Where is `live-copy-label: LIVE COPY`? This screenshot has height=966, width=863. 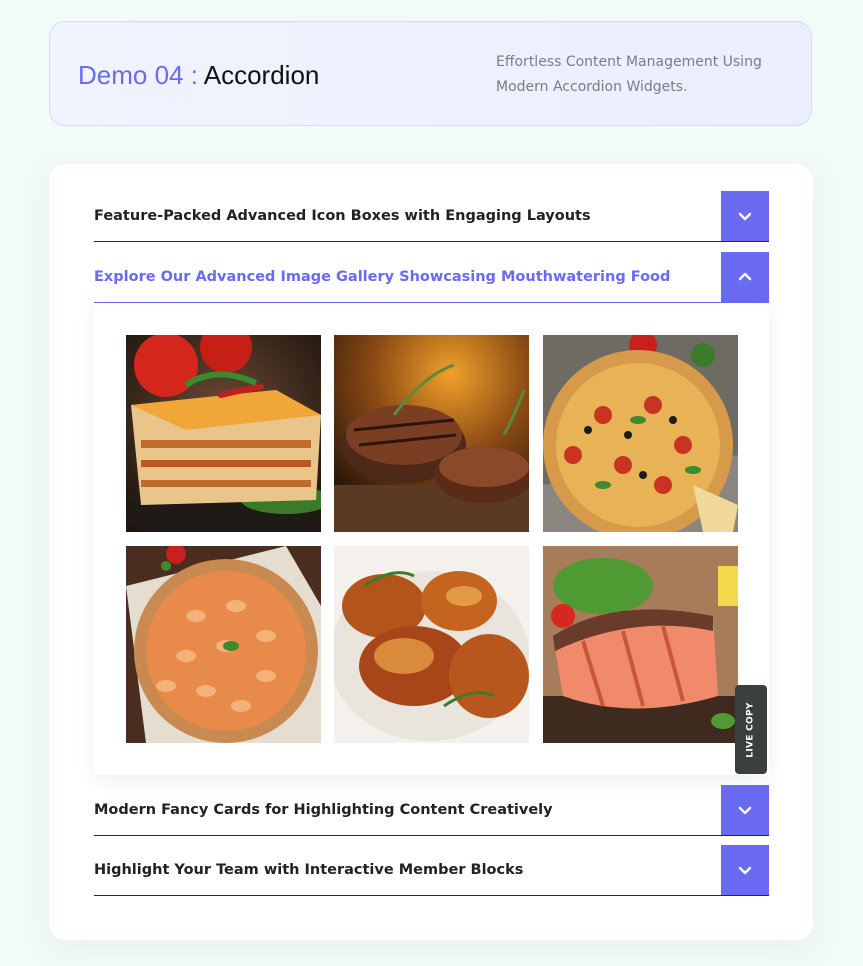
live-copy-label: LIVE COPY is located at coordinates (751, 729).